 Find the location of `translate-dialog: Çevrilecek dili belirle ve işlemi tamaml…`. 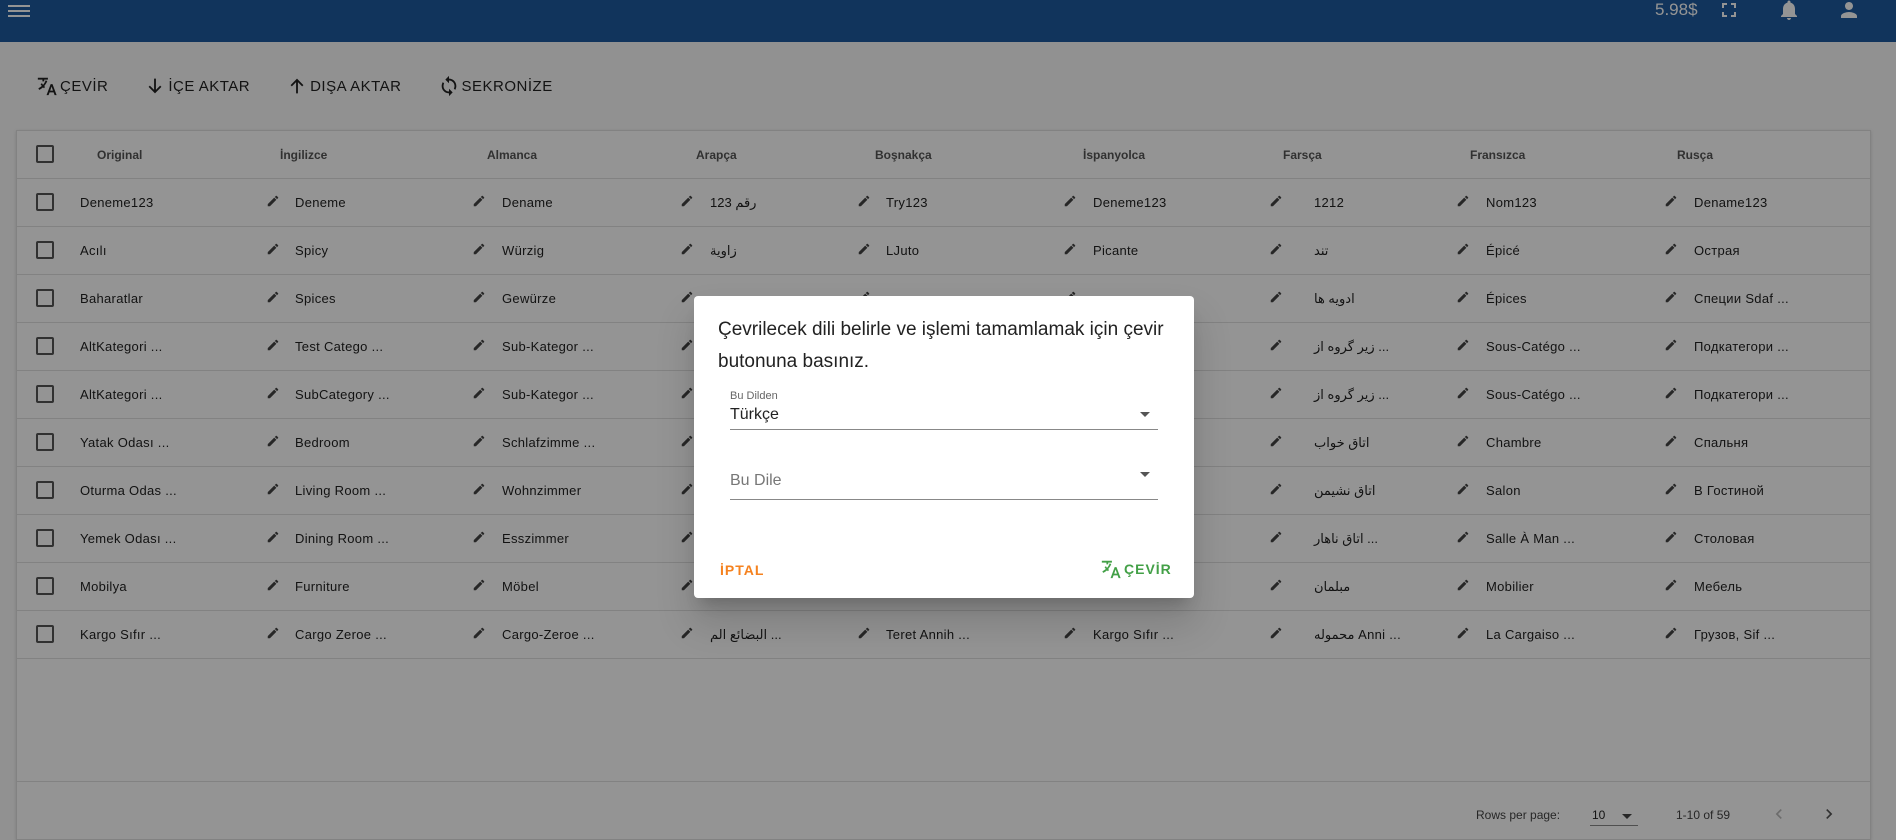

translate-dialog: Çevrilecek dili belirle ve işlemi tamaml… is located at coordinates (944, 447).